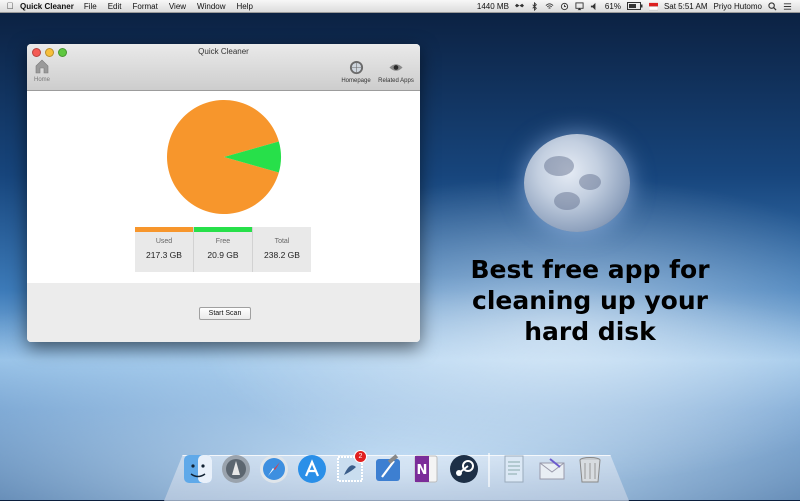  I want to click on airplay-icon, so click(579, 6).